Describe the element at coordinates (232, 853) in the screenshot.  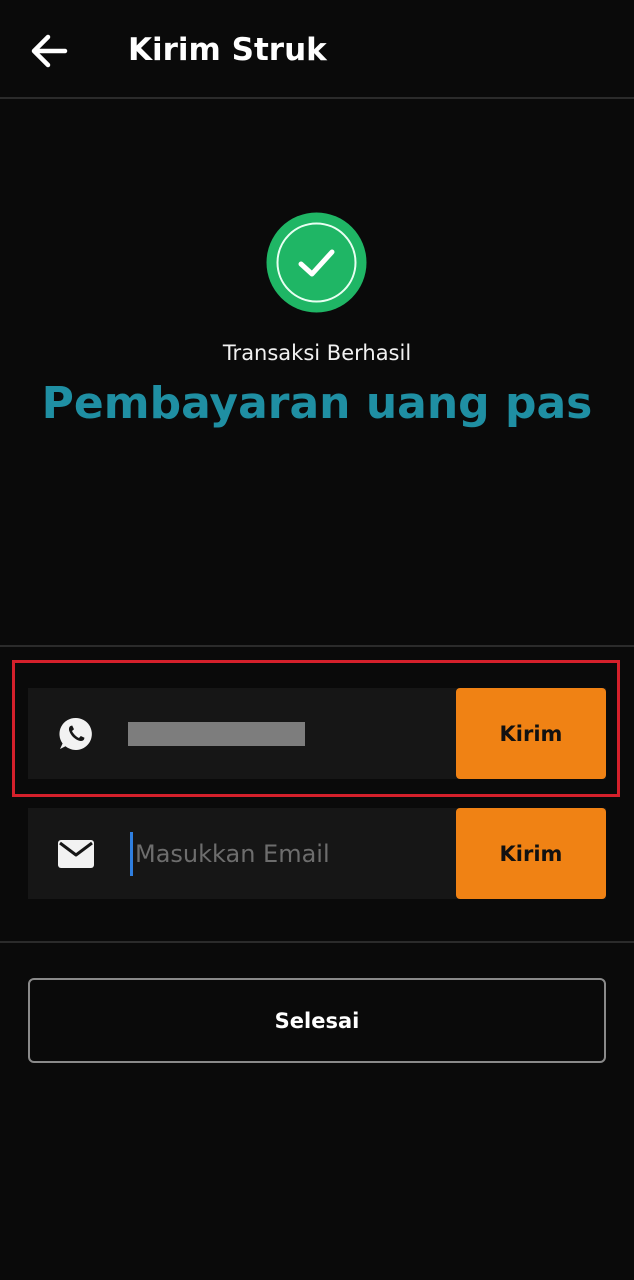
I see `email-placeholder: Masukkan Email` at that location.